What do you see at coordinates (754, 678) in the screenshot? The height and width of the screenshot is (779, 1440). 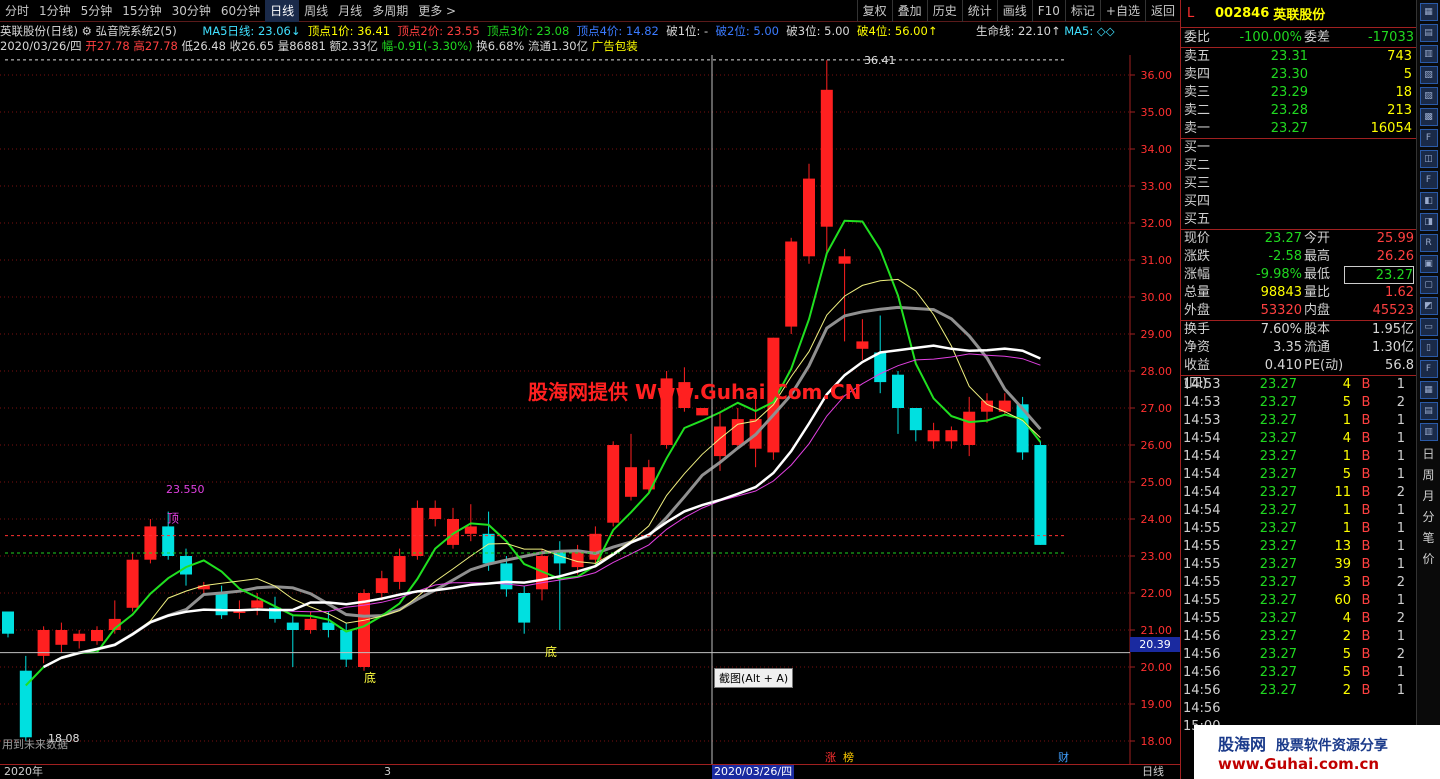 I see `screenshot-tooltip: 截图(Alt + A)` at bounding box center [754, 678].